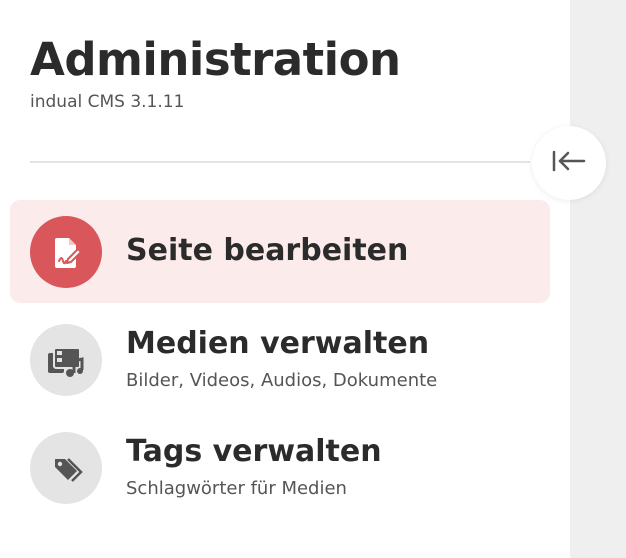  Describe the element at coordinates (278, 343) in the screenshot. I see `nav-item-label: Medien verwalten` at that location.